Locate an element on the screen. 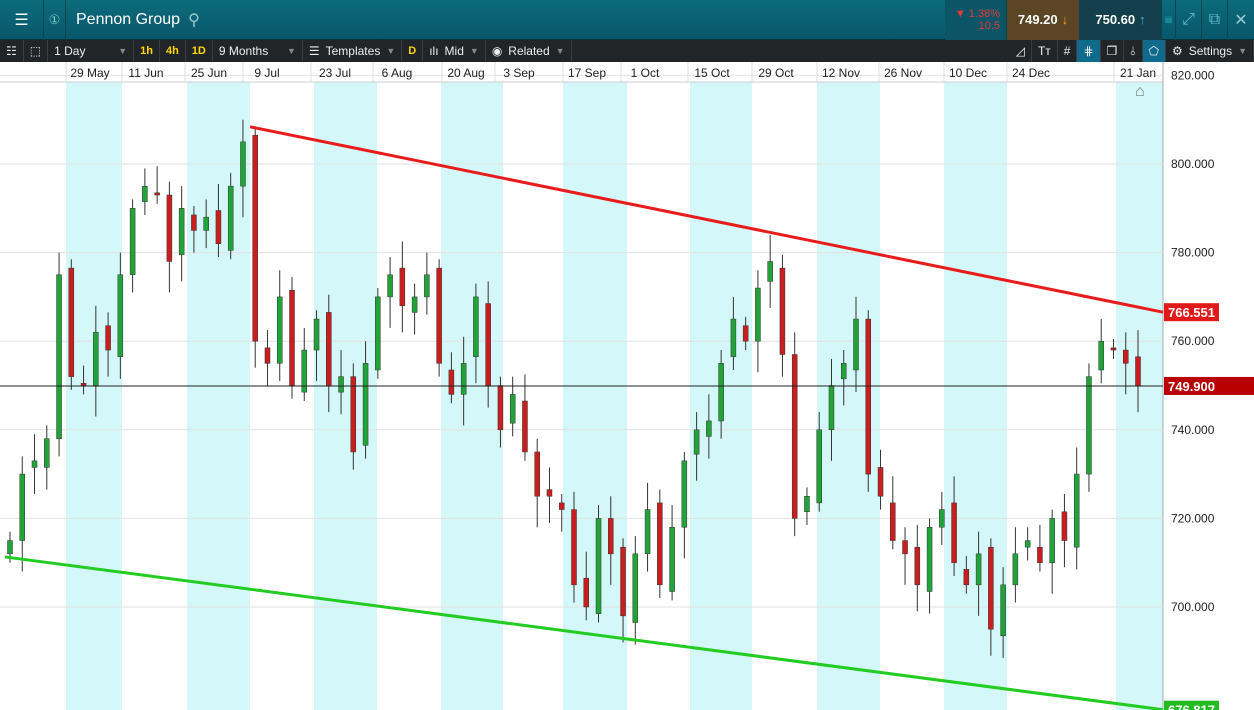 The image size is (1254, 710). search-icon: ⚲ is located at coordinates (194, 20).